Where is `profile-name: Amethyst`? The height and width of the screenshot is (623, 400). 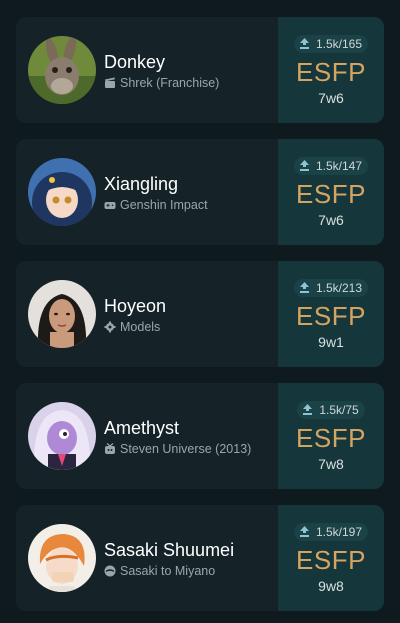
profile-name: Amethyst is located at coordinates (142, 427).